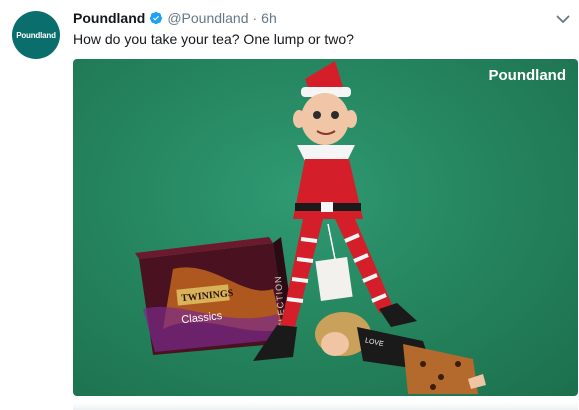 The width and height of the screenshot is (579, 410). What do you see at coordinates (325, 406) in the screenshot?
I see `next-content-edge` at bounding box center [325, 406].